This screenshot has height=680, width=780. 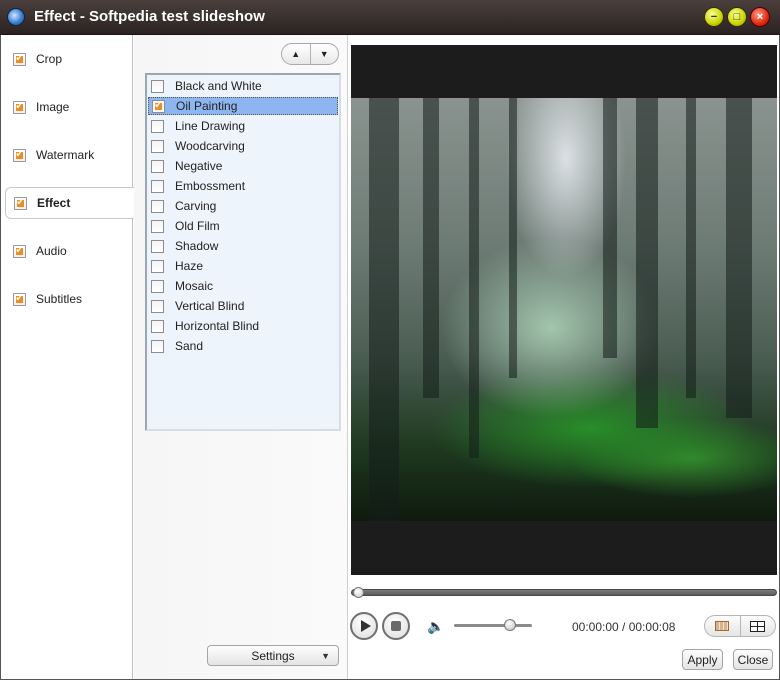 What do you see at coordinates (149, 16) in the screenshot?
I see `window-title: Effect - Softpedia test slideshow` at bounding box center [149, 16].